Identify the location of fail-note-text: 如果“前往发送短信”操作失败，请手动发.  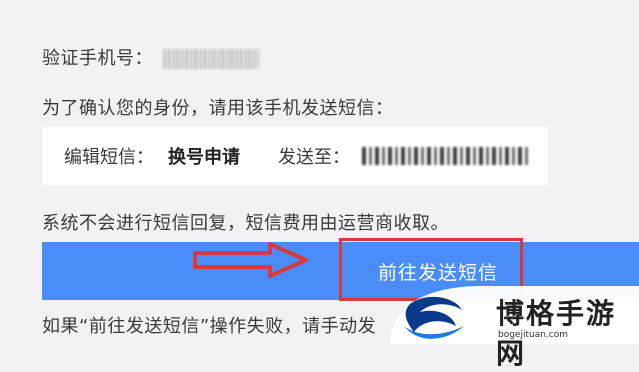
(209, 326).